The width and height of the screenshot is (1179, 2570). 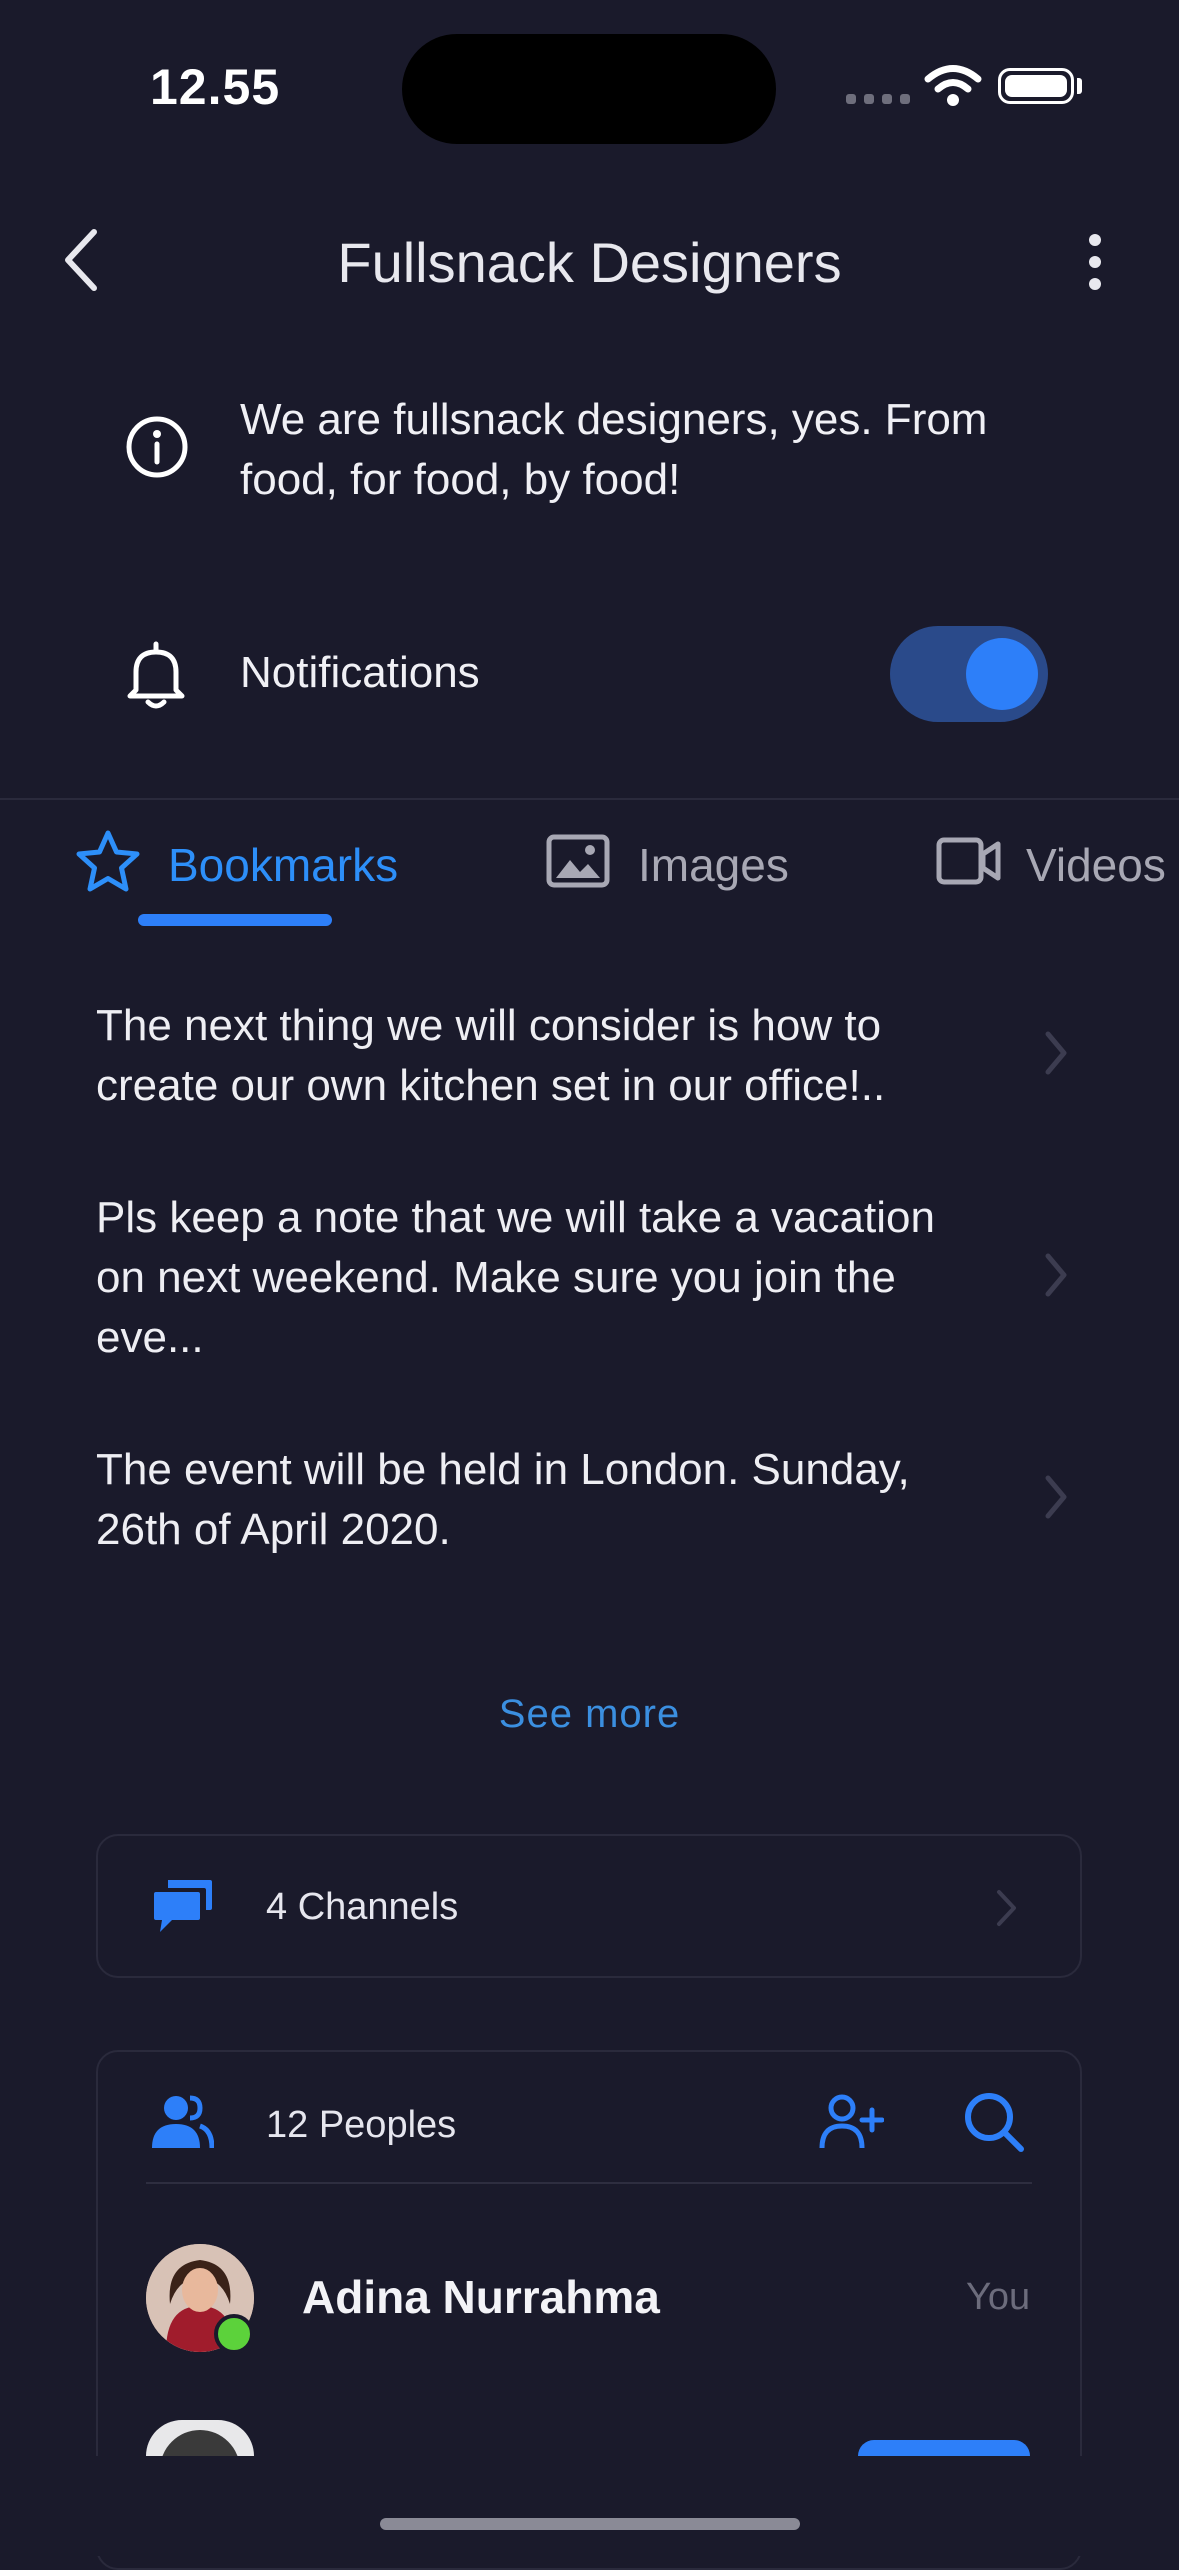 What do you see at coordinates (969, 861) in the screenshot?
I see `video-icon` at bounding box center [969, 861].